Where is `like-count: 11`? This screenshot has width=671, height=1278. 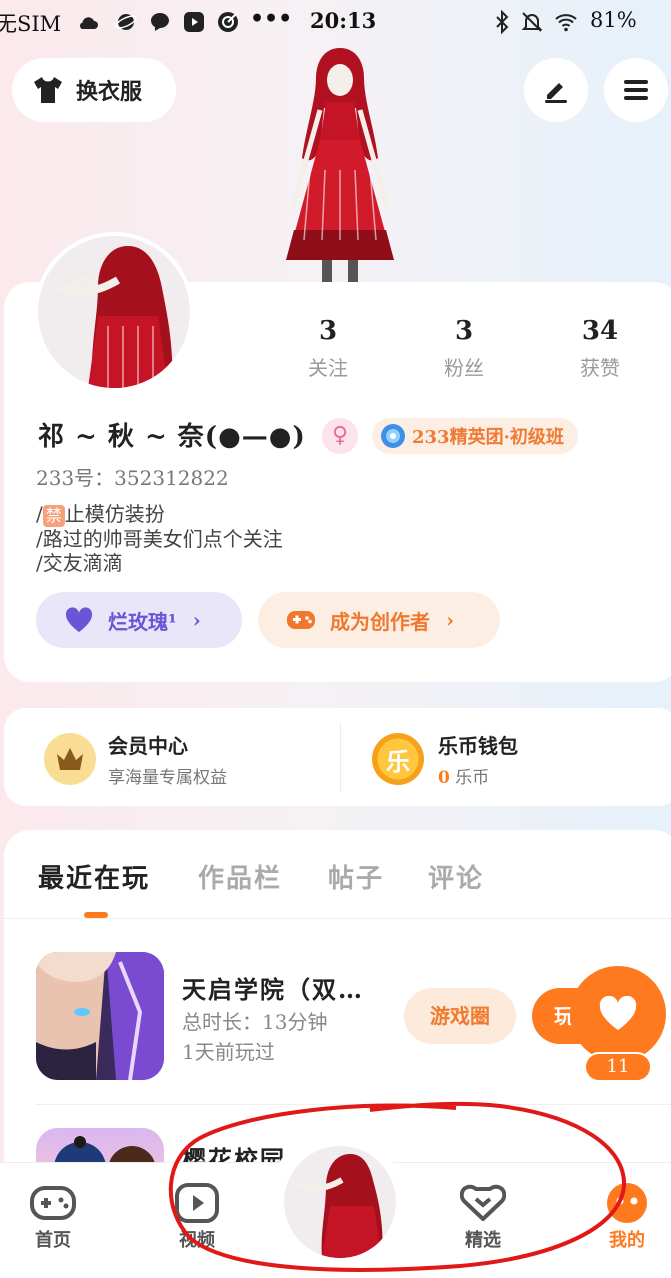 like-count: 11 is located at coordinates (618, 1067).